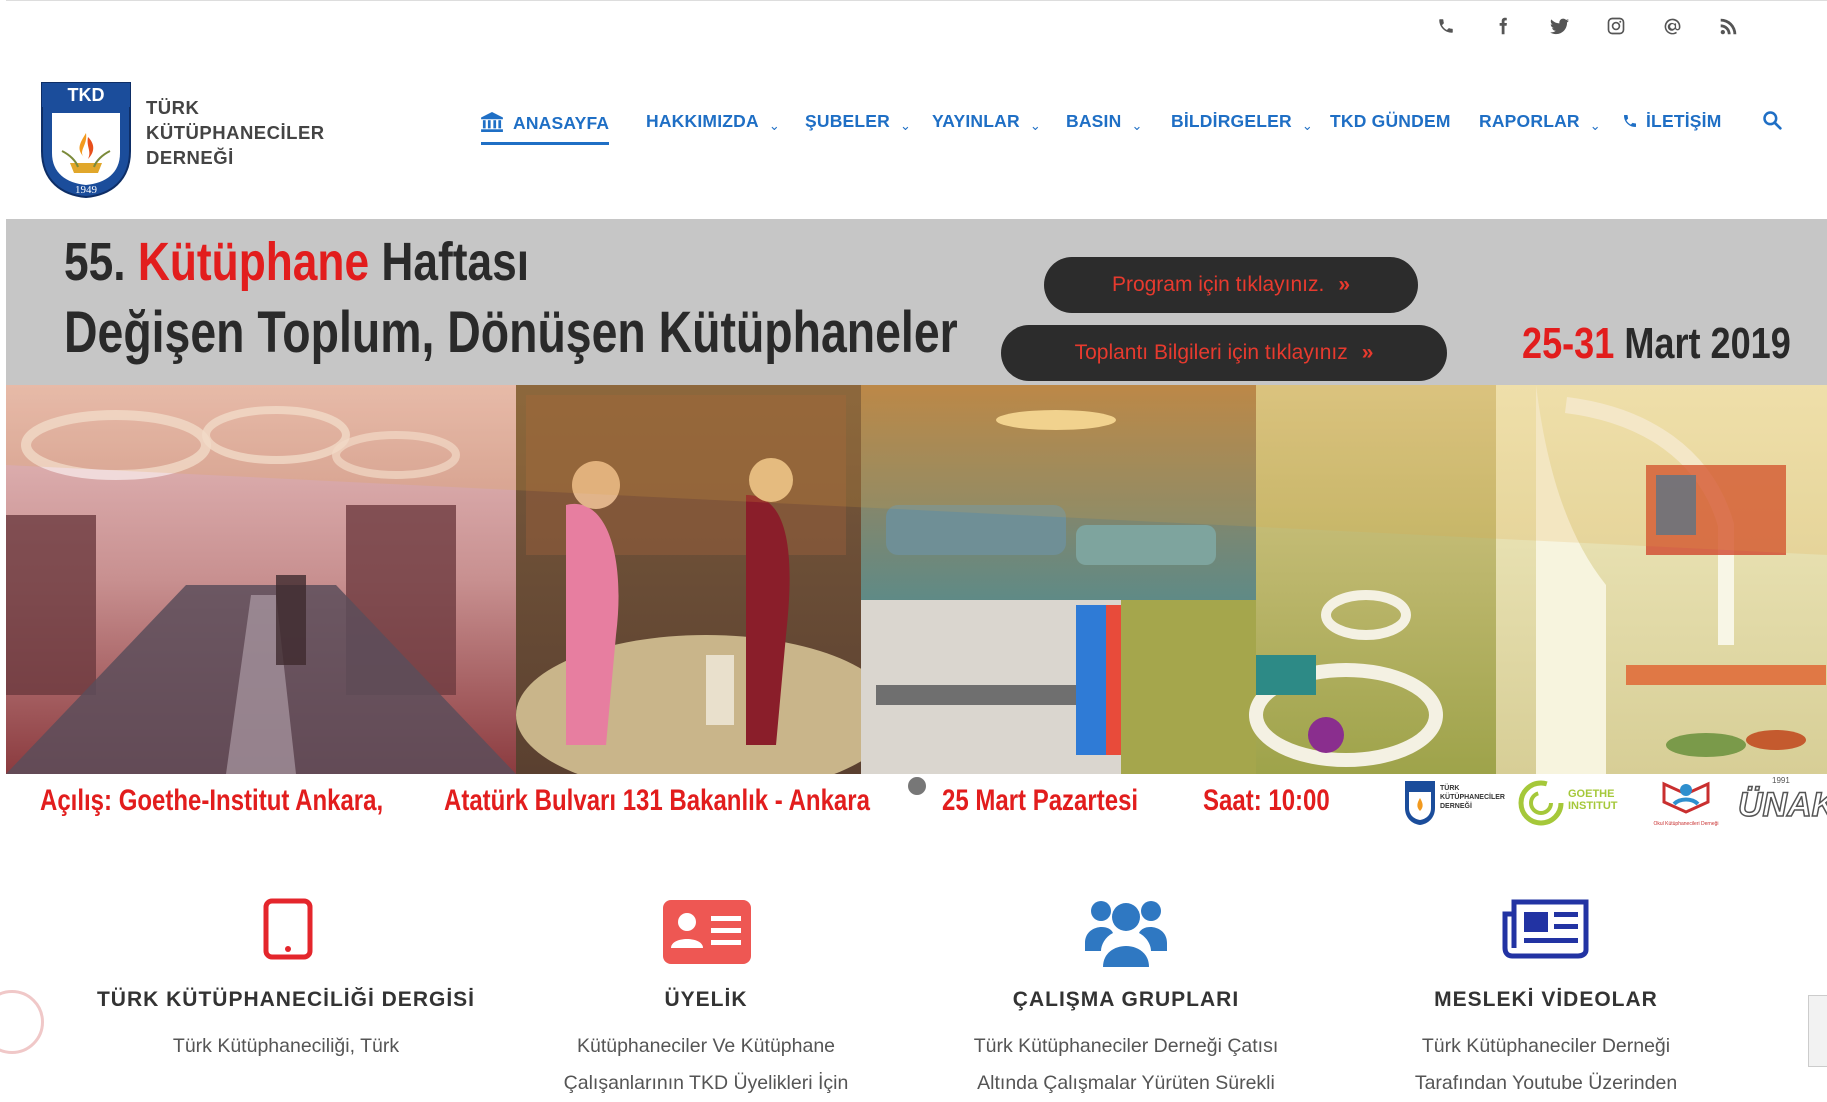  Describe the element at coordinates (285, 999) in the screenshot. I see `feature-title: TÜRK KÜTÜPHANECİLİĞİ DERGİSİ` at that location.